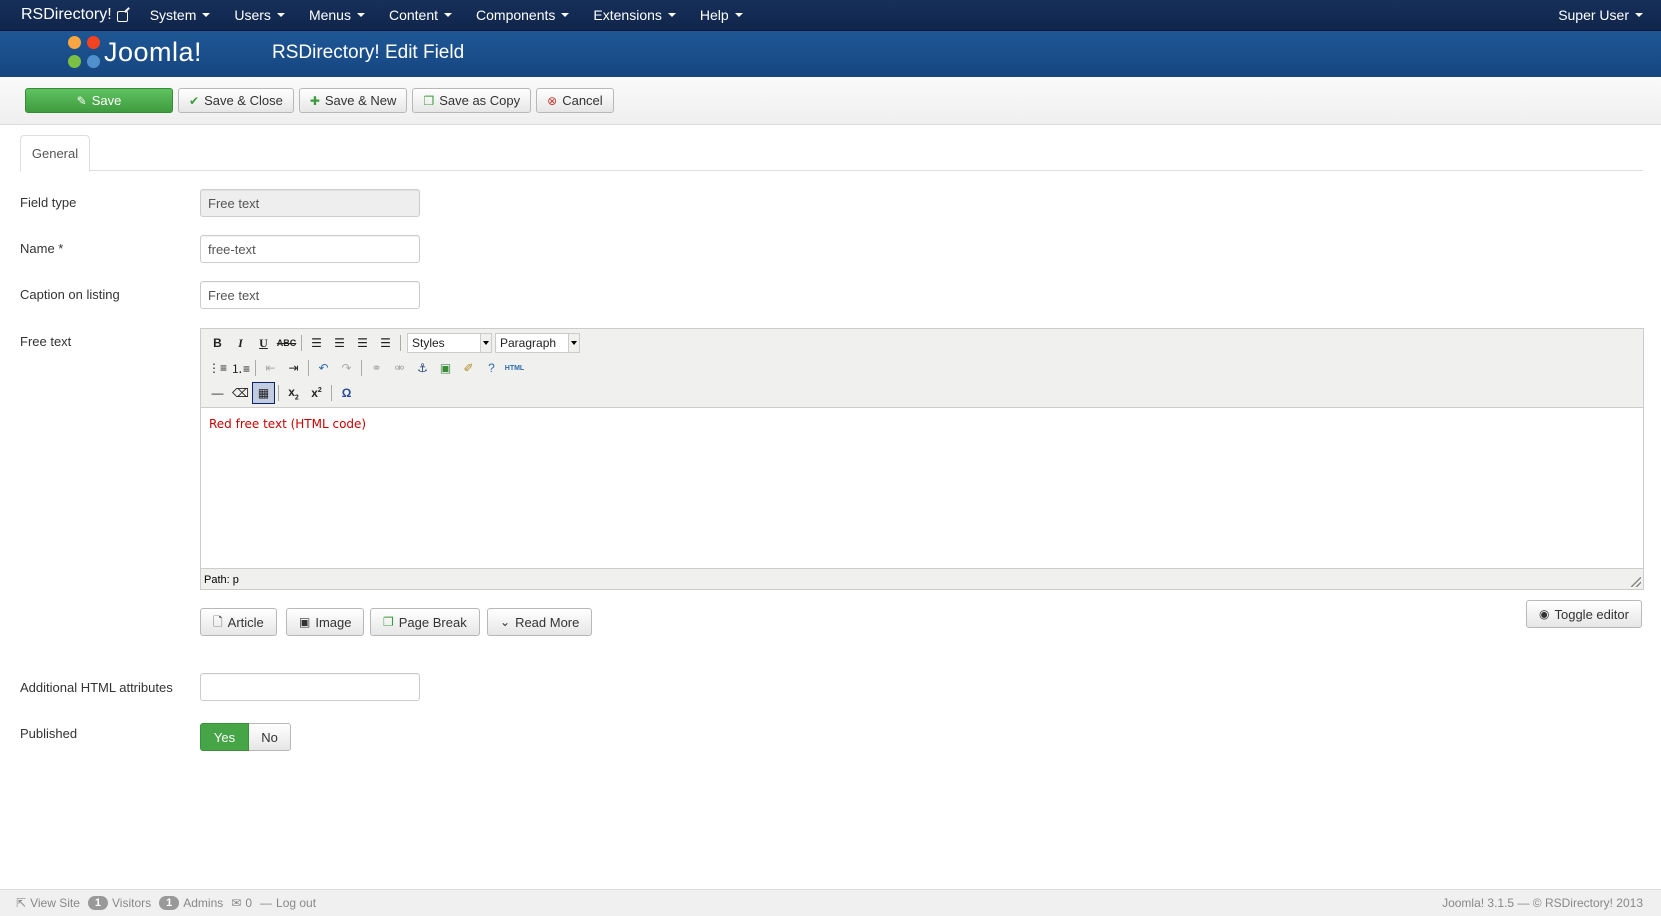  Describe the element at coordinates (224, 737) in the screenshot. I see `published-yes-button: Yes` at that location.